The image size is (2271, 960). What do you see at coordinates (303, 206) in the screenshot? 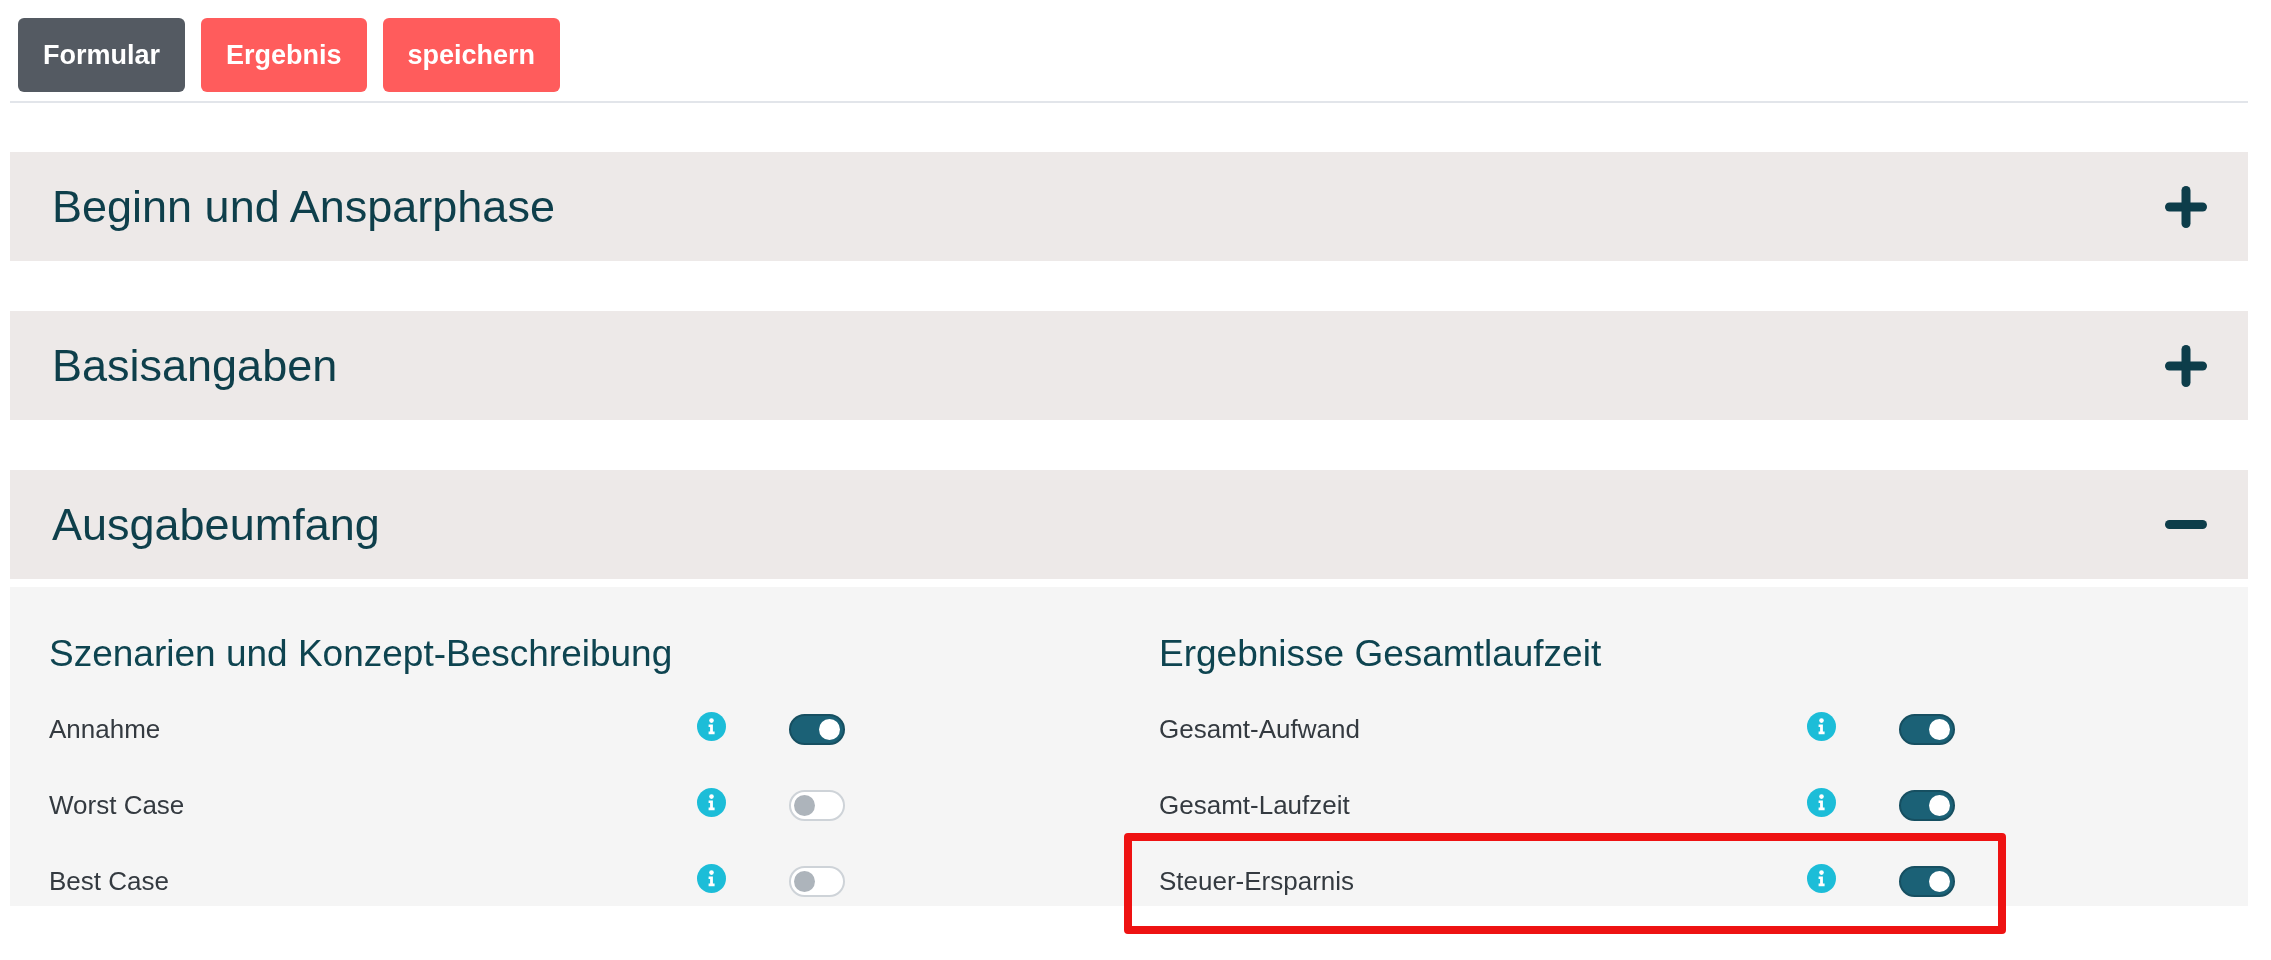
I see `section-title: Beginn und Ansparphase` at bounding box center [303, 206].